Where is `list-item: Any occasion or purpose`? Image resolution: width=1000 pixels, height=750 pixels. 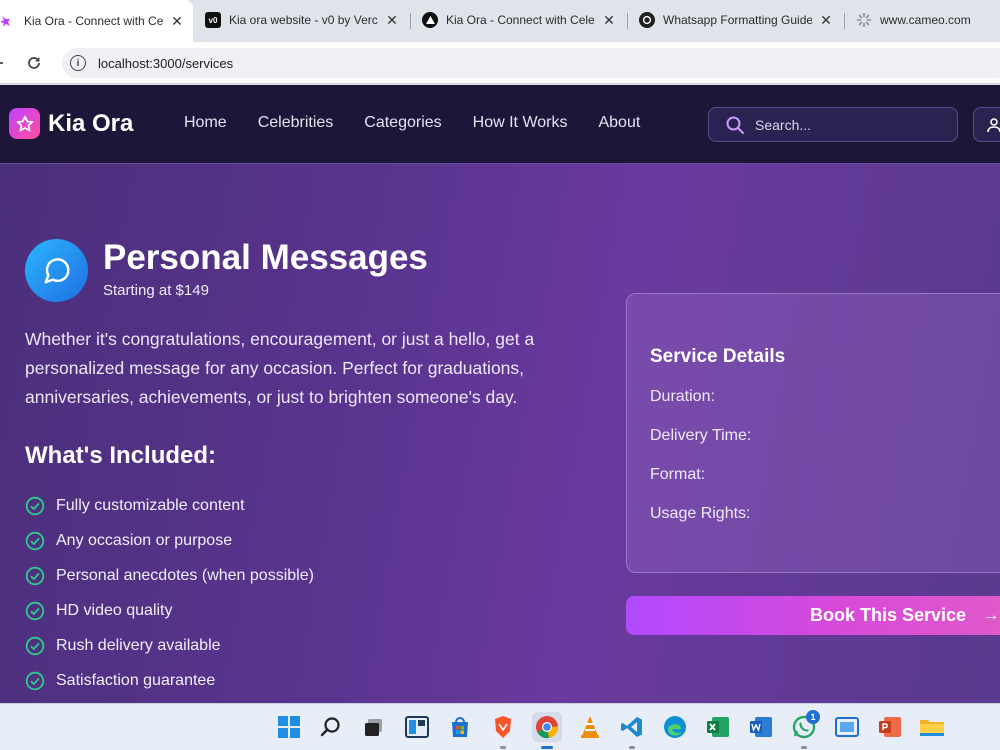
list-item: Any occasion or purpose is located at coordinates (169, 540).